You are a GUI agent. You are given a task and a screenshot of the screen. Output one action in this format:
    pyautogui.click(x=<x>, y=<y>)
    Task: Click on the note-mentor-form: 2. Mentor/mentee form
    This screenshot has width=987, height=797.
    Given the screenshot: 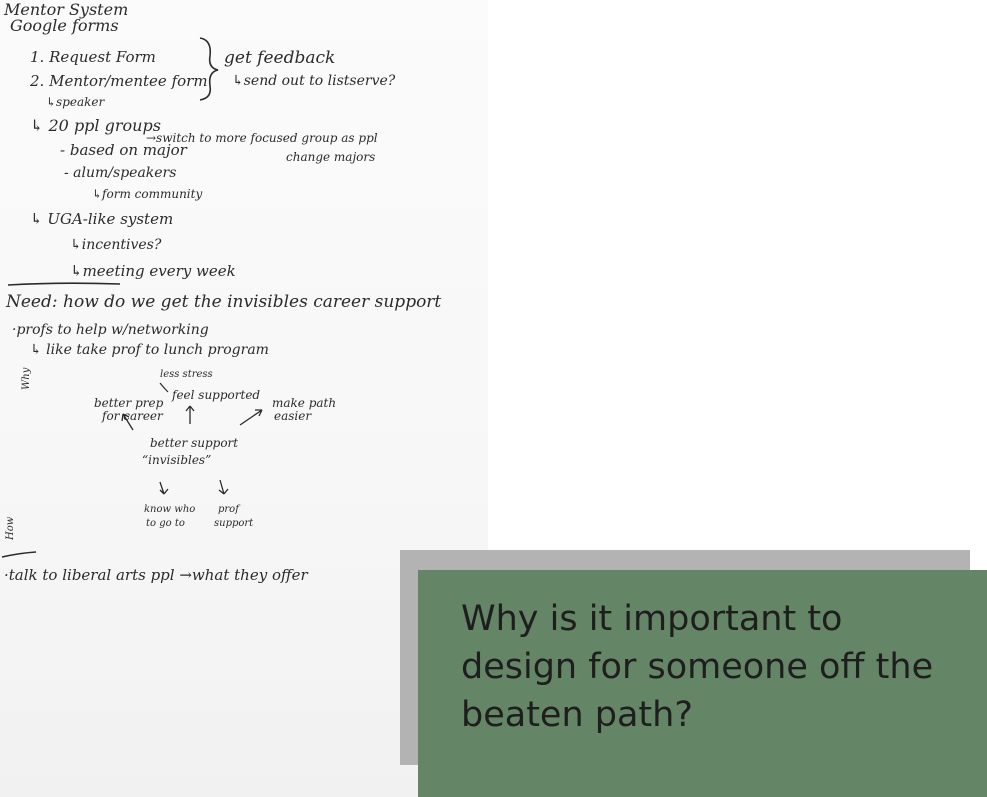 What is the action you would take?
    pyautogui.click(x=119, y=81)
    